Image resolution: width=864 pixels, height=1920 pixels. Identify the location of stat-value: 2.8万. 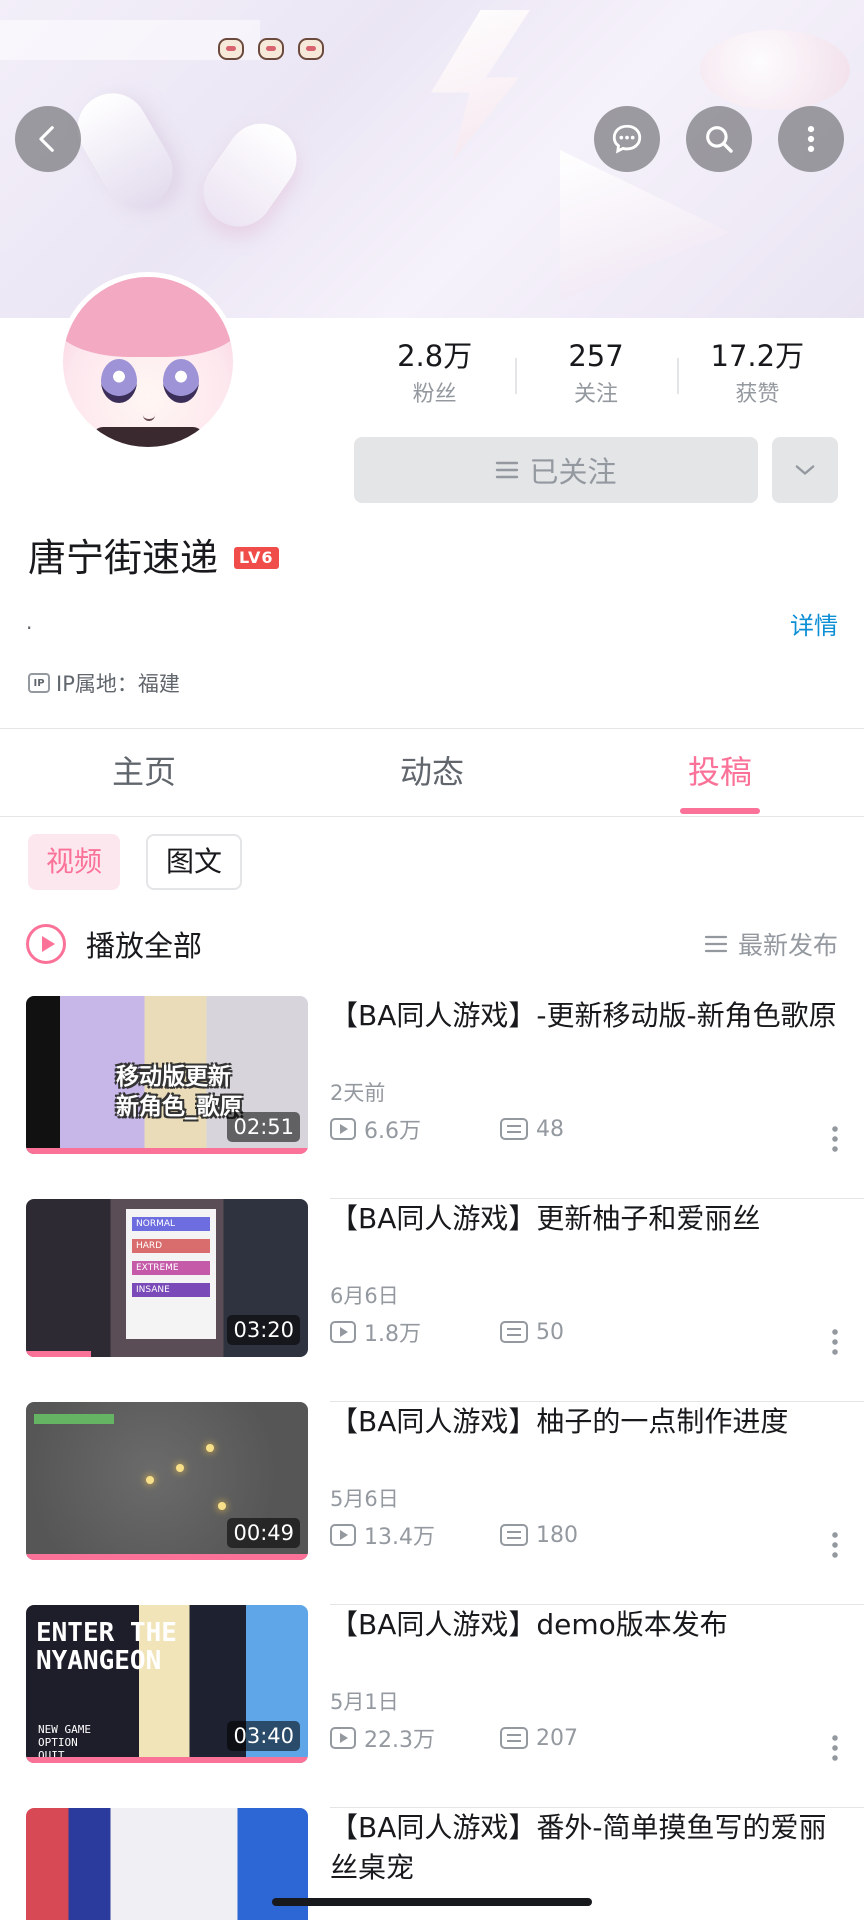
(435, 356).